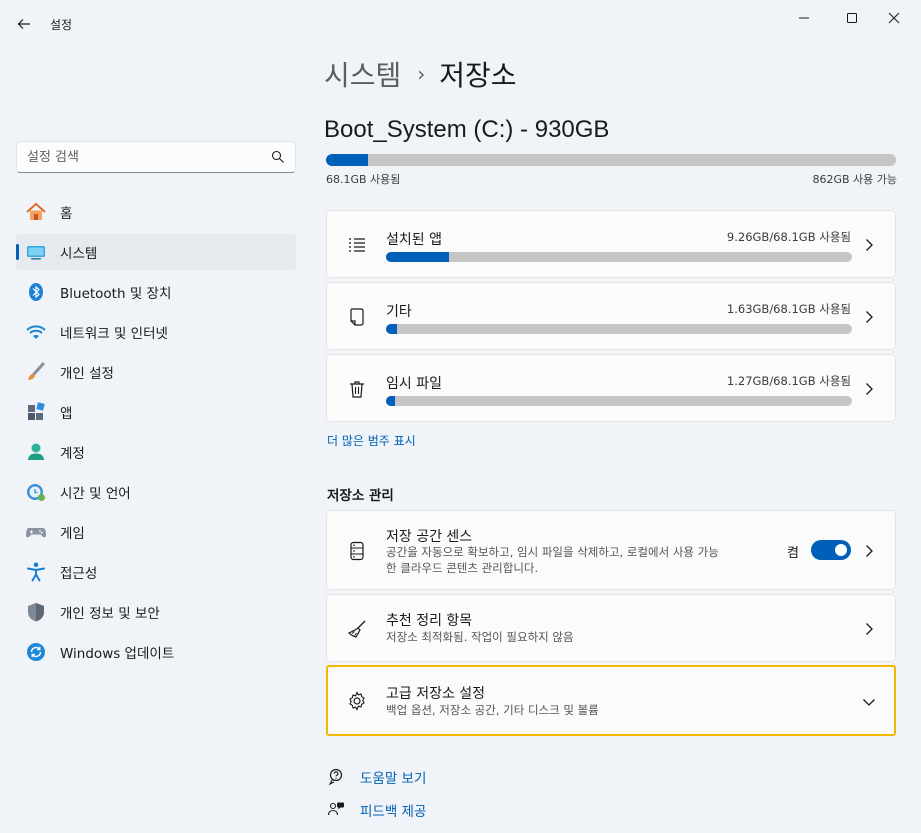 This screenshot has width=921, height=833. What do you see at coordinates (460, 24) in the screenshot?
I see `title-bar: 설정` at bounding box center [460, 24].